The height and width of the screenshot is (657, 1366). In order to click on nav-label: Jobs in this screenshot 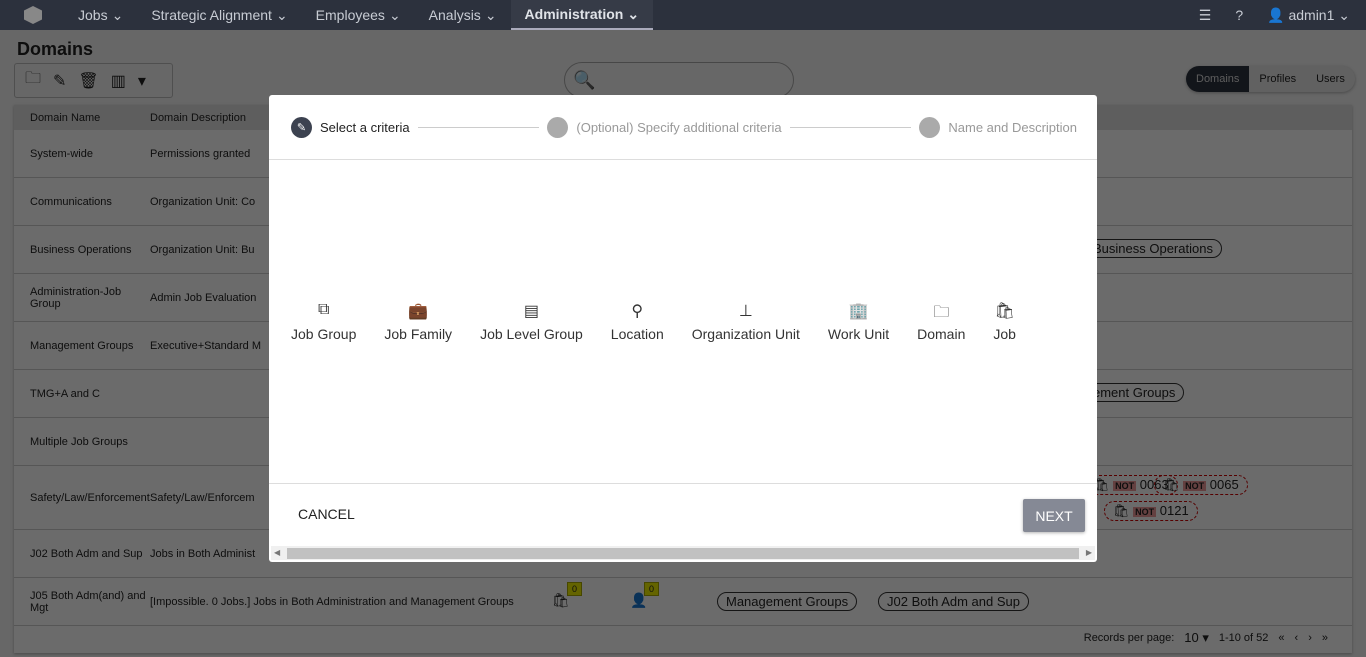, I will do `click(93, 15)`.